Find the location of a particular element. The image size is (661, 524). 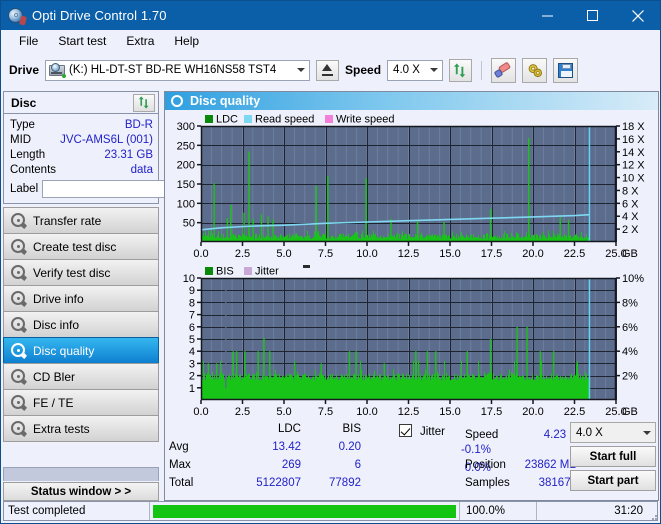

settings-button is located at coordinates (535, 70).